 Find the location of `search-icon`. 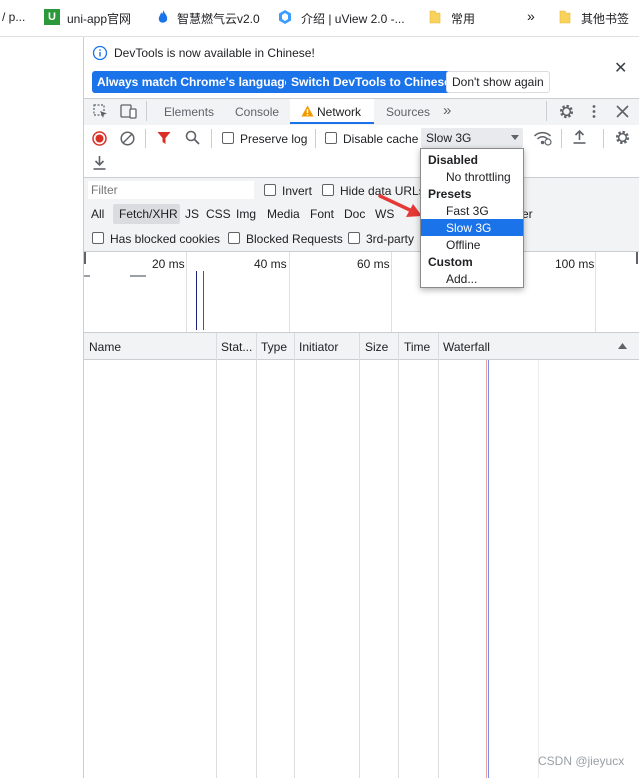

search-icon is located at coordinates (192, 137).